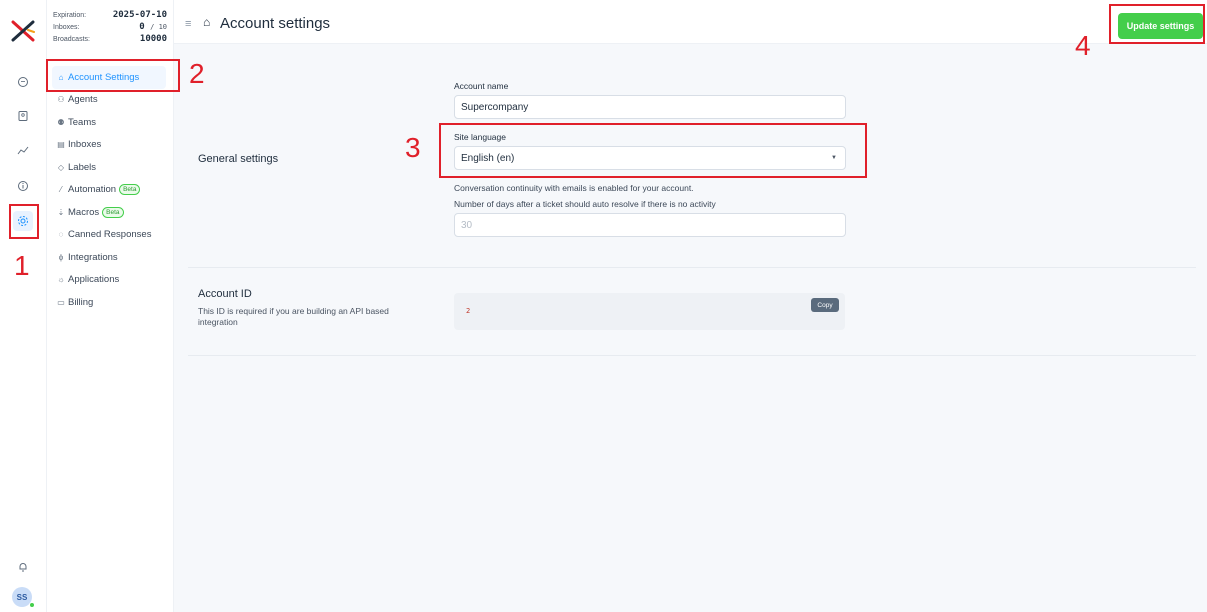 The height and width of the screenshot is (612, 1207). I want to click on annotation-number-4: 4, so click(1083, 45).